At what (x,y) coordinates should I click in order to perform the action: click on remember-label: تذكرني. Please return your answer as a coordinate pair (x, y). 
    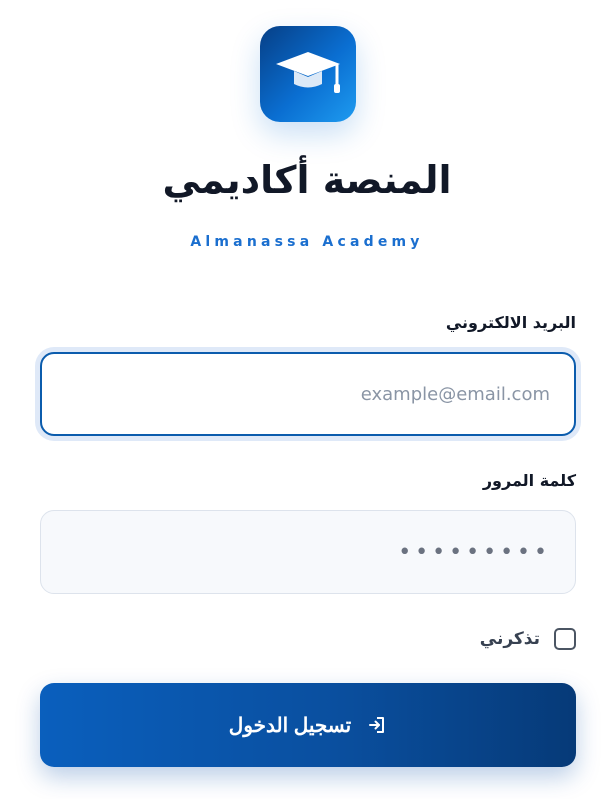
    Looking at the image, I should click on (509, 639).